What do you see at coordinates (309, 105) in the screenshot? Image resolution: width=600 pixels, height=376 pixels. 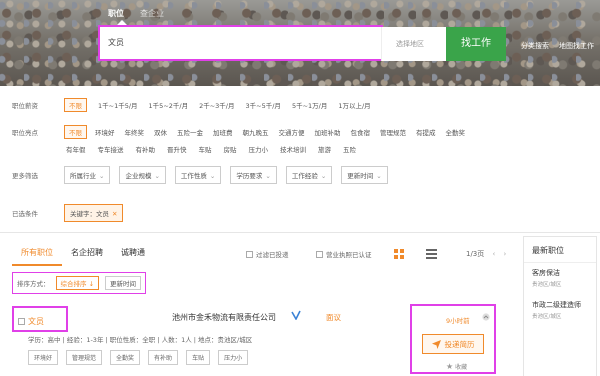 I see `salary-option: 5千~1万/月` at bounding box center [309, 105].